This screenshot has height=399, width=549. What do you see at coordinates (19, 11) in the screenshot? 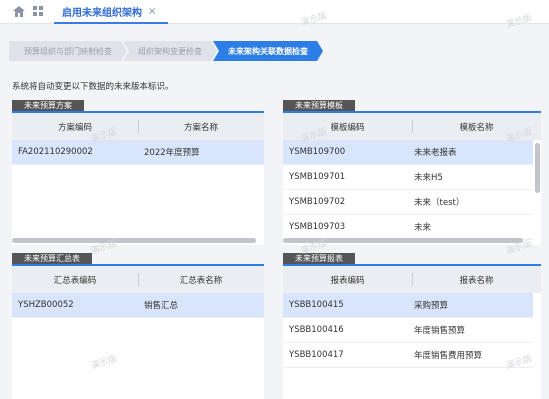
I see `home-icon` at bounding box center [19, 11].